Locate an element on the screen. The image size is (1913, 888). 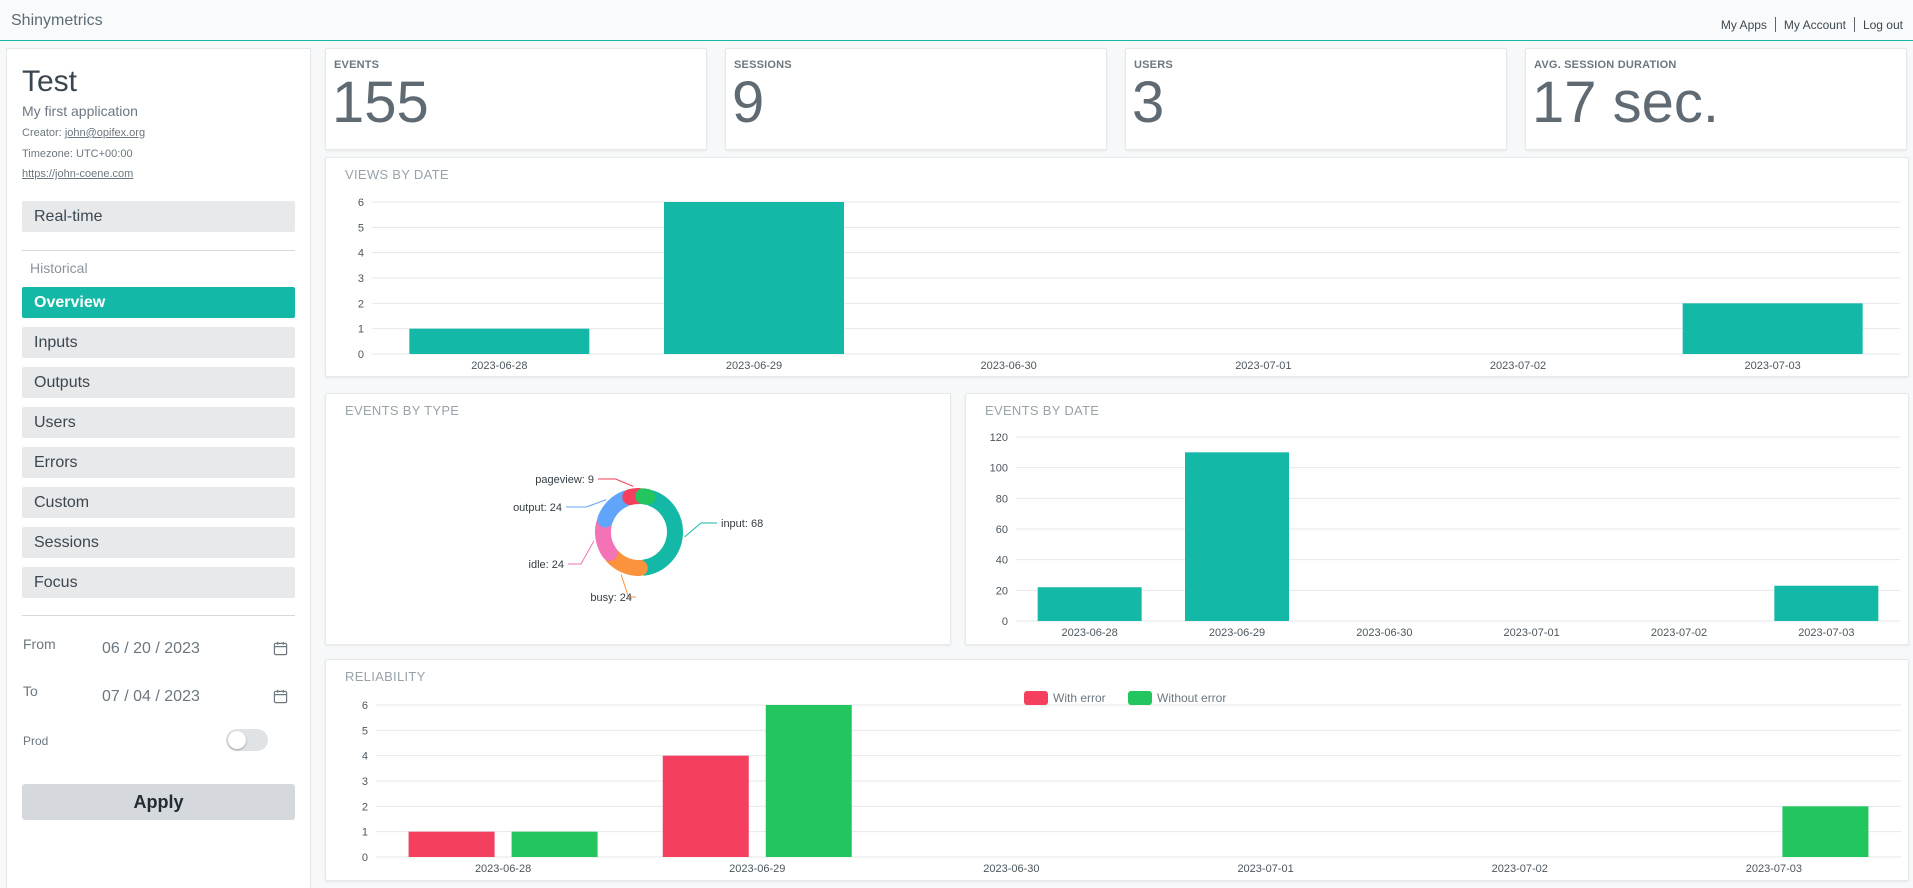
app-url-link: https://john-coene.com is located at coordinates (77, 174).